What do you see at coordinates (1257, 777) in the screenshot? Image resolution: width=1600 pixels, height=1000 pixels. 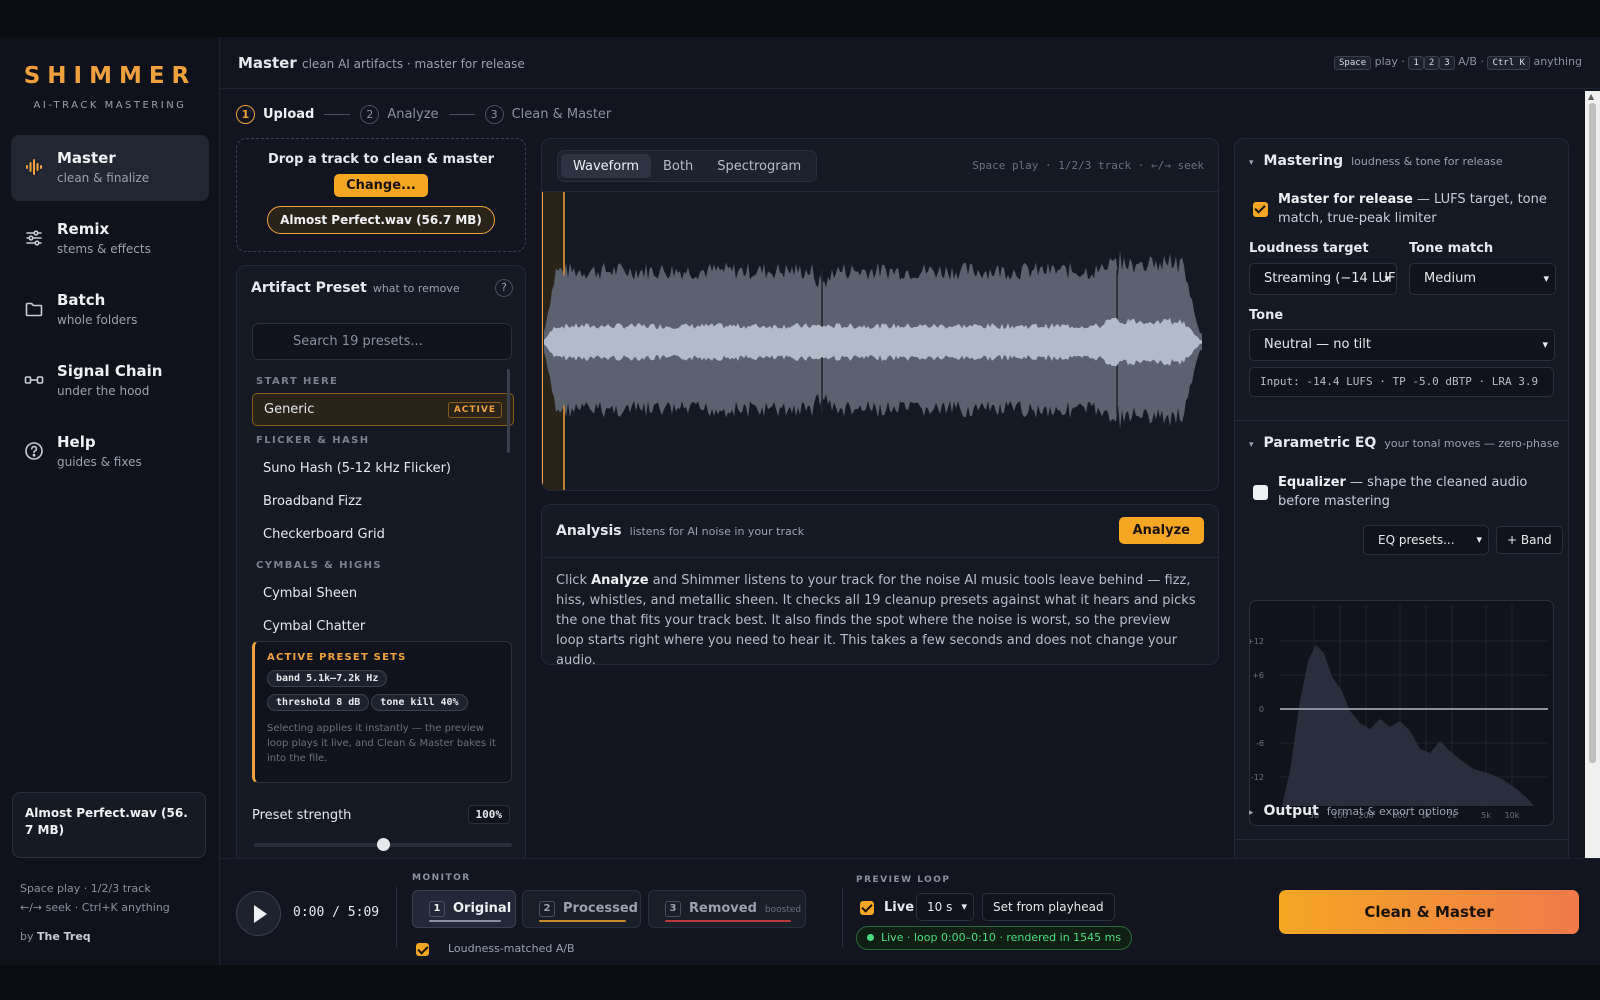 I see `eq-y-tick-label: -12` at bounding box center [1257, 777].